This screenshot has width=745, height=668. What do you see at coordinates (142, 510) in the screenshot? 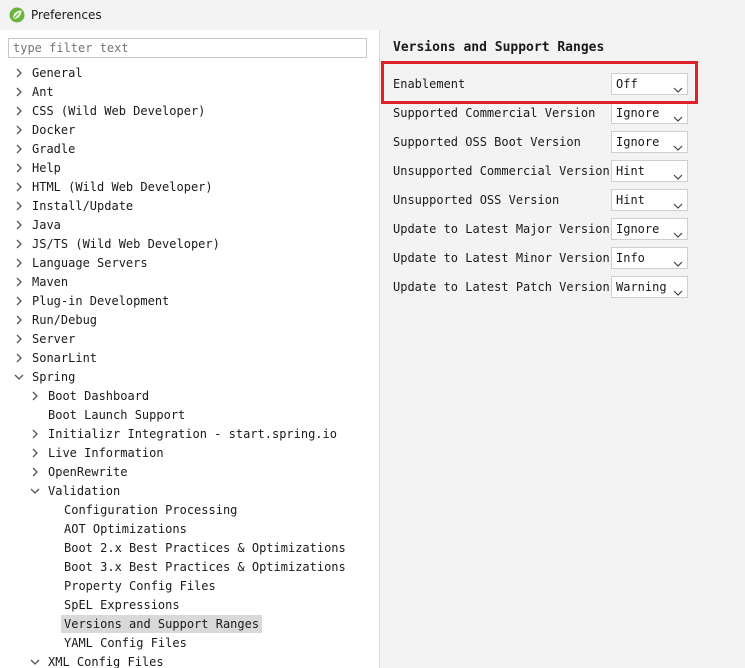
I see `tree-item: Configuration Processing` at bounding box center [142, 510].